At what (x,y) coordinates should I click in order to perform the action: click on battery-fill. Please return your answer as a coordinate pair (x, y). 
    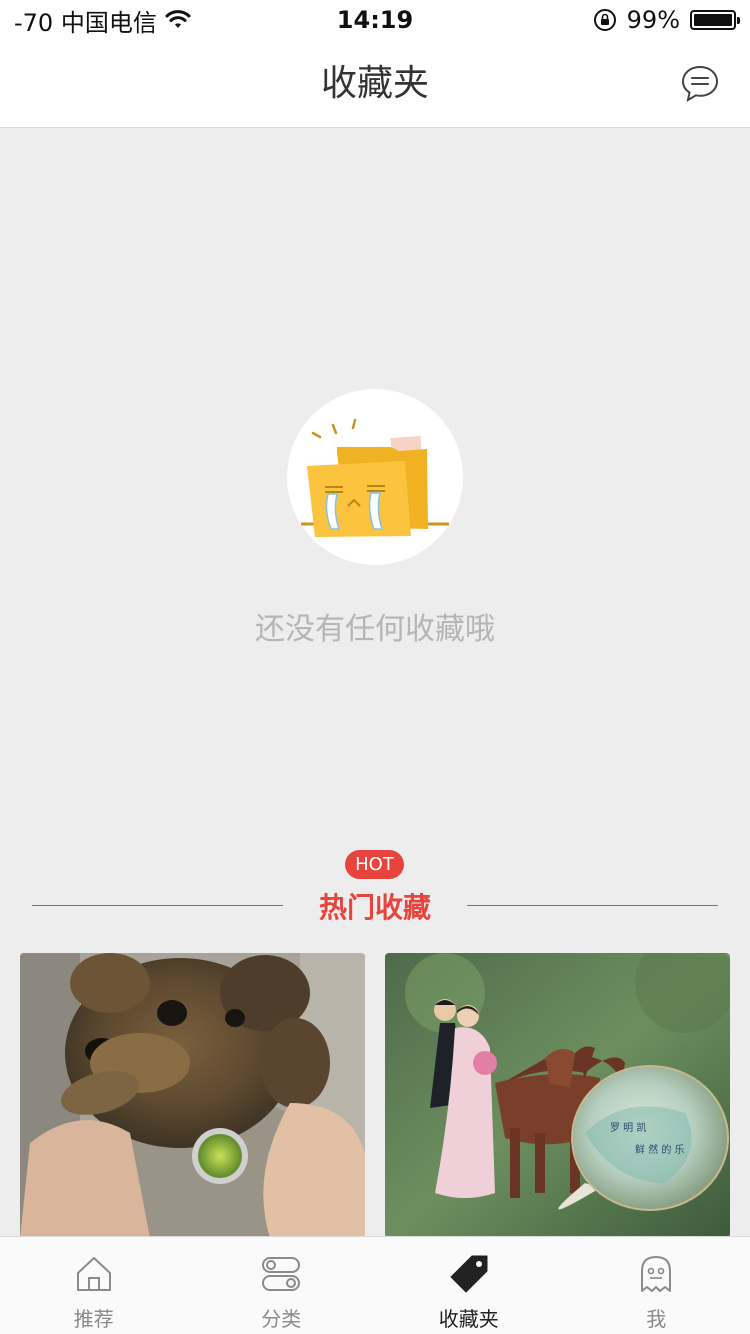
    Looking at the image, I should click on (713, 20).